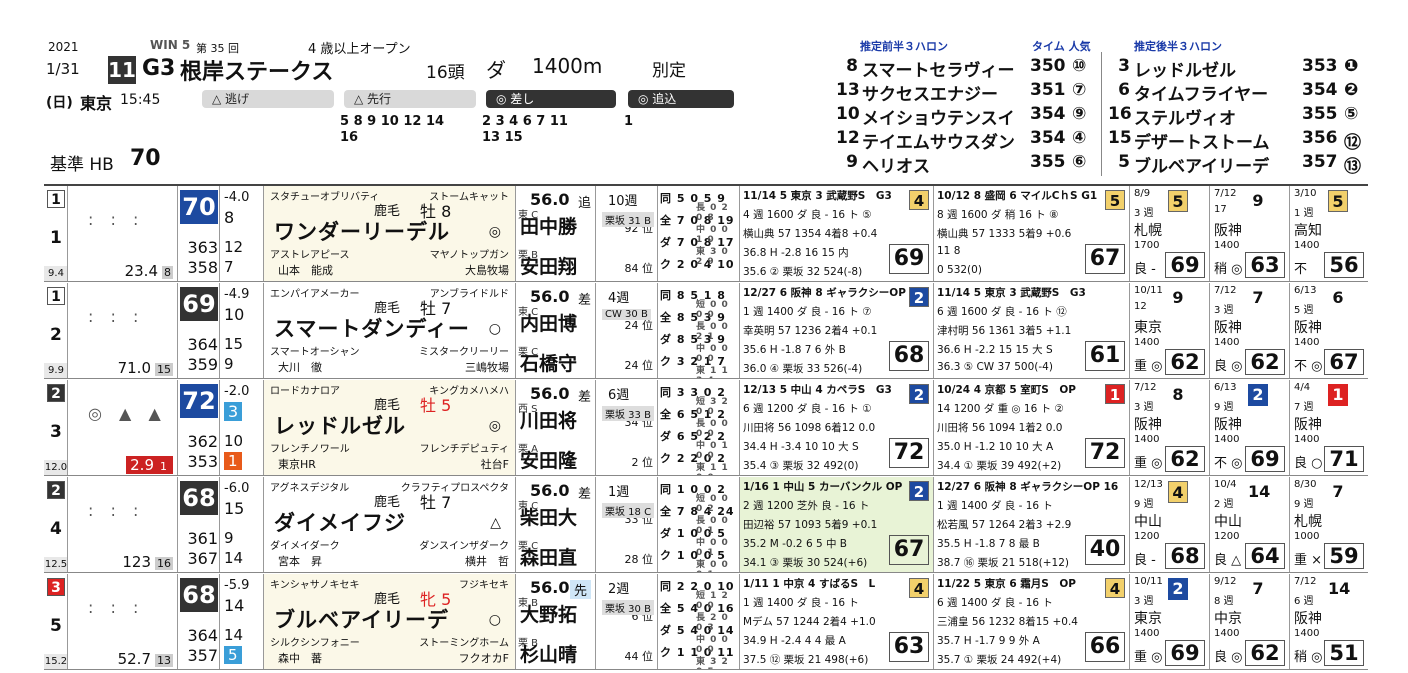 The height and width of the screenshot is (673, 1408). I want to click on older-race-finish: 7, so click(1338, 491).